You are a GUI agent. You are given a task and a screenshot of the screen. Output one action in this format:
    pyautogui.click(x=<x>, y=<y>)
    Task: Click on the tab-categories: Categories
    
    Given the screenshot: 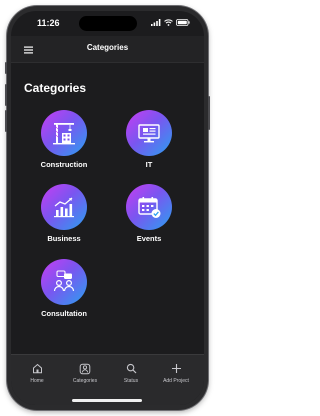 What is the action you would take?
    pyautogui.click(x=85, y=373)
    